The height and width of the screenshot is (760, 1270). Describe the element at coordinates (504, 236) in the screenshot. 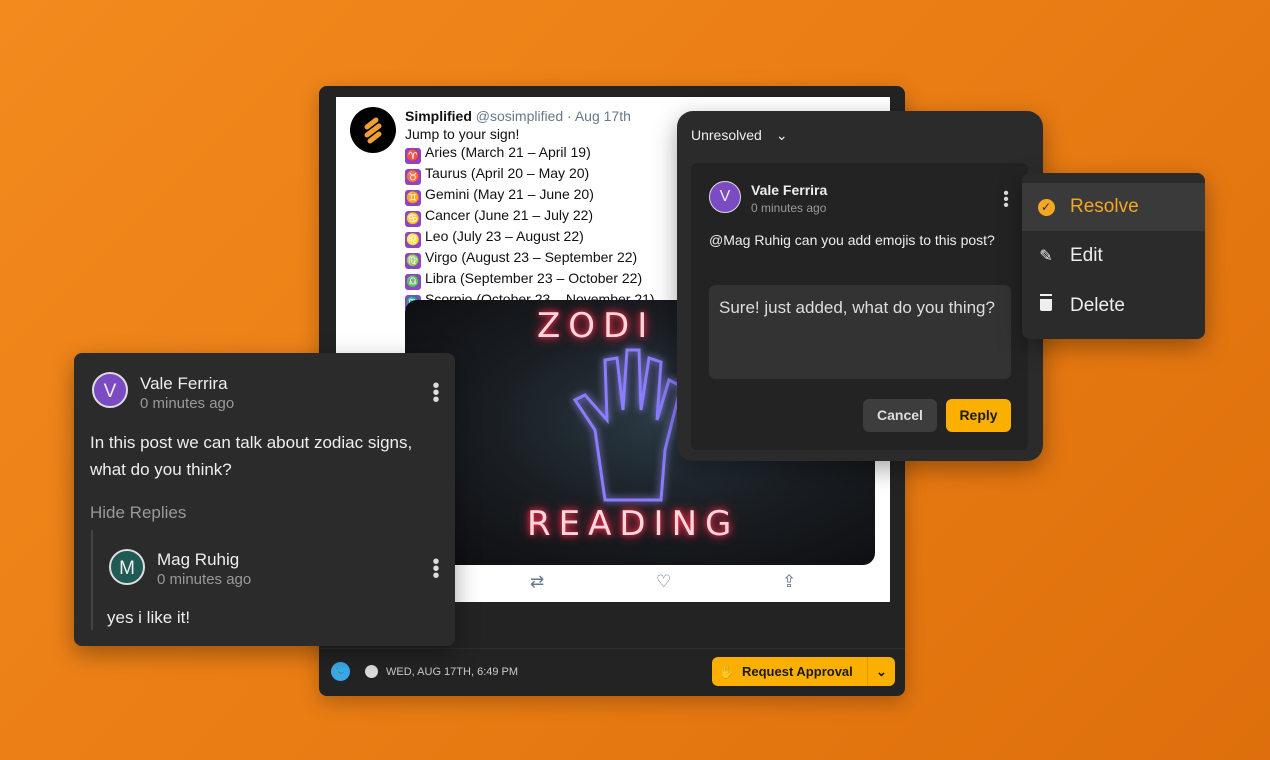

I see `zodiac-sign-text: Leo (July 23 – August 22)` at that location.